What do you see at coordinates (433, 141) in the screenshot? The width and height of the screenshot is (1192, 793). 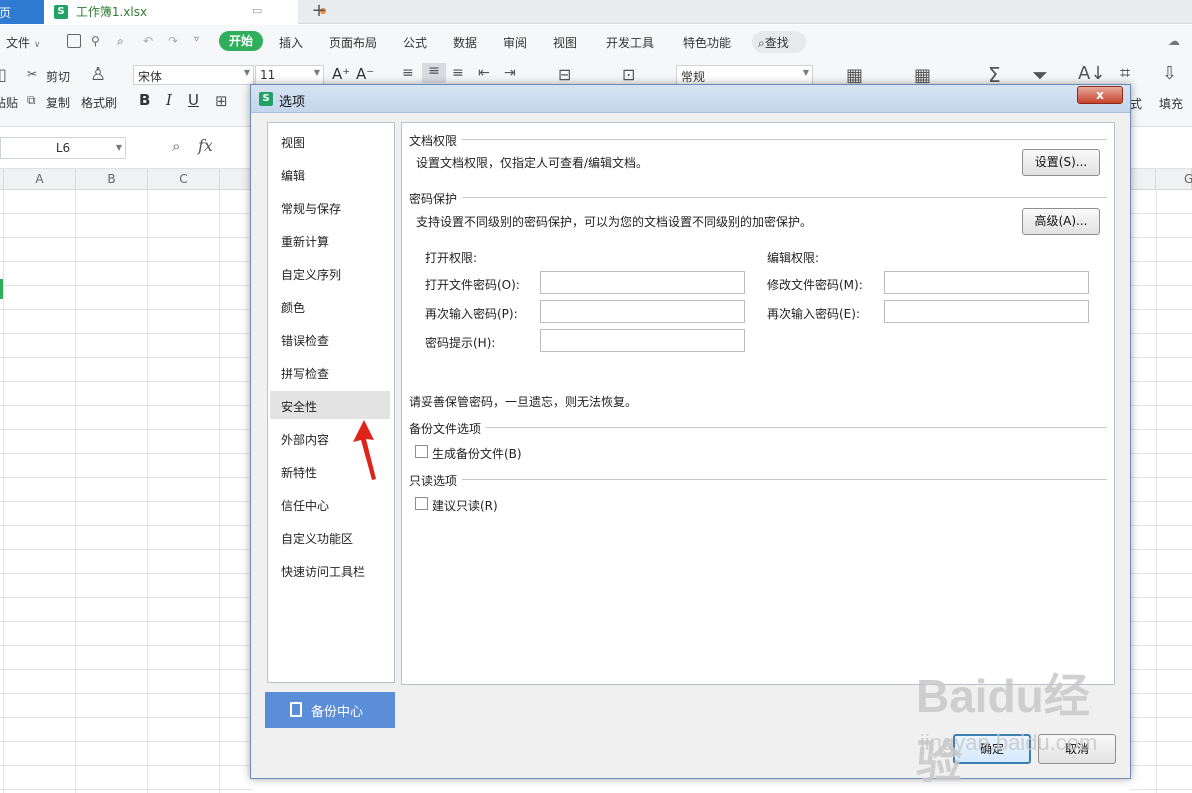 I see `doc-permission-heading: 文档权限` at bounding box center [433, 141].